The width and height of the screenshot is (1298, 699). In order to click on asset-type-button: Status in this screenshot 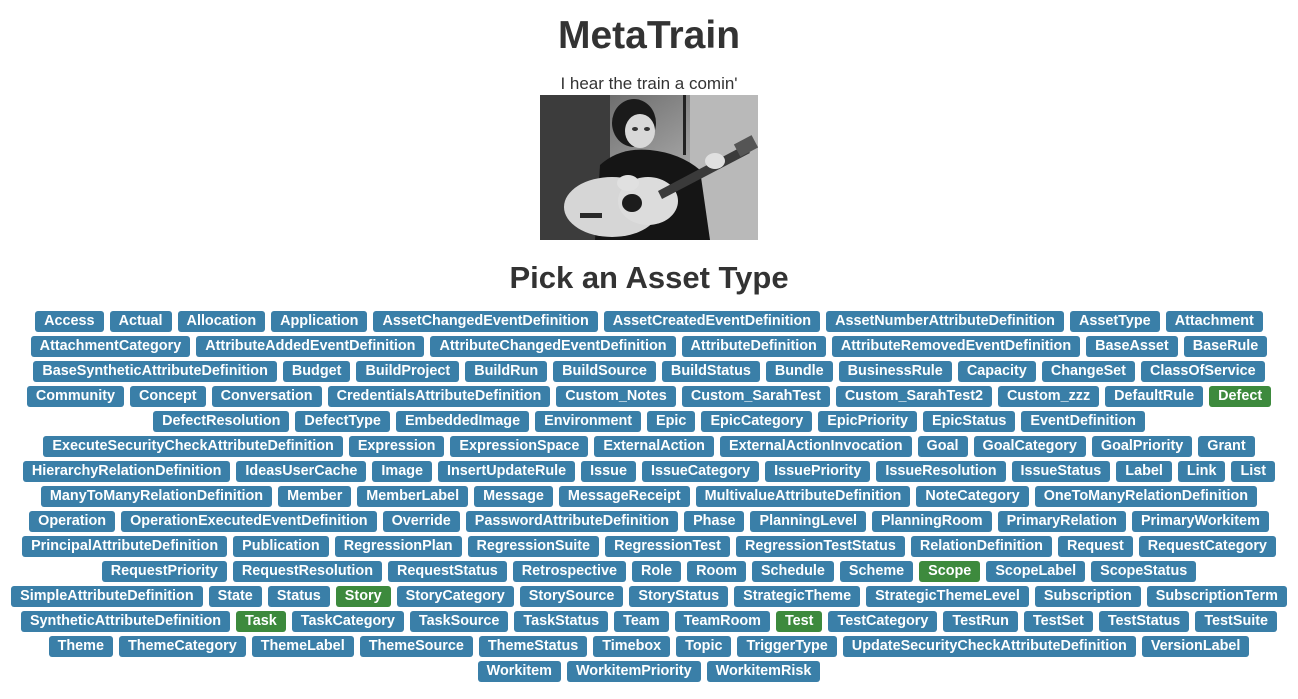, I will do `click(298, 596)`.